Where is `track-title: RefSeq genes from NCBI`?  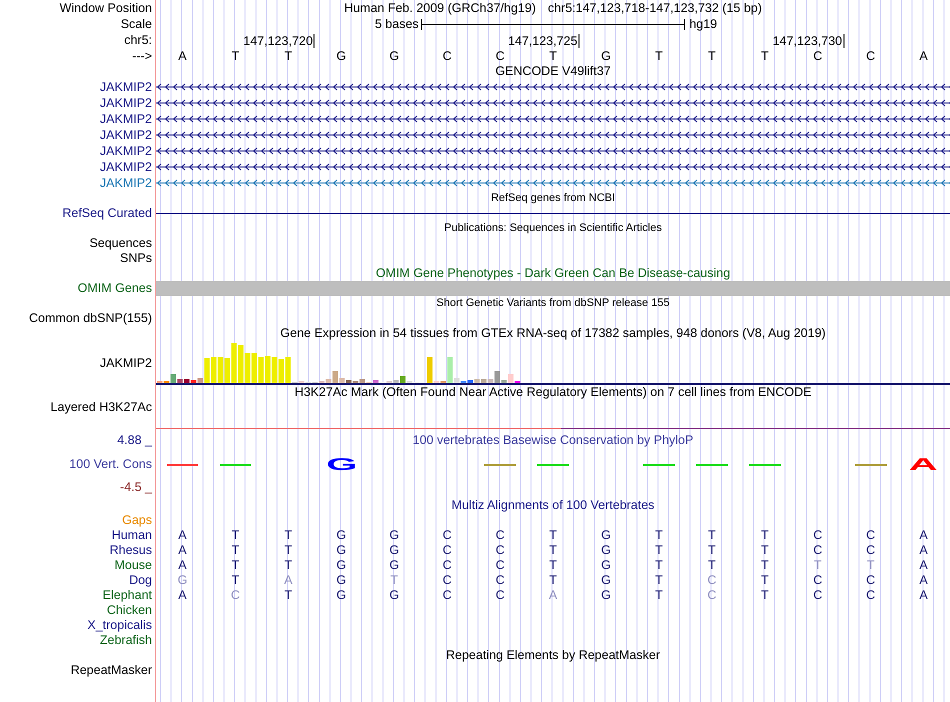
track-title: RefSeq genes from NCBI is located at coordinates (553, 198).